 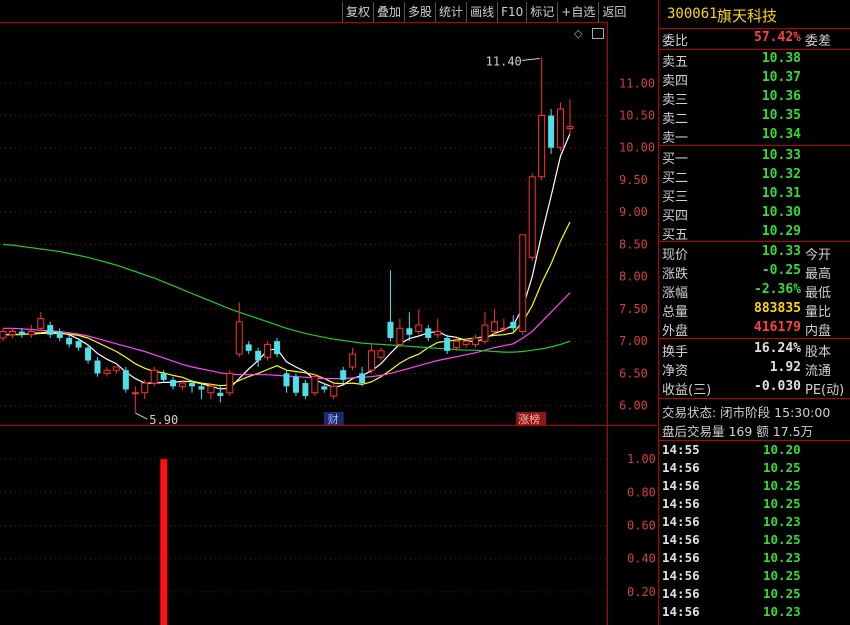 What do you see at coordinates (754, 253) in the screenshot?
I see `stat-0: 现价 10.33 今开` at bounding box center [754, 253].